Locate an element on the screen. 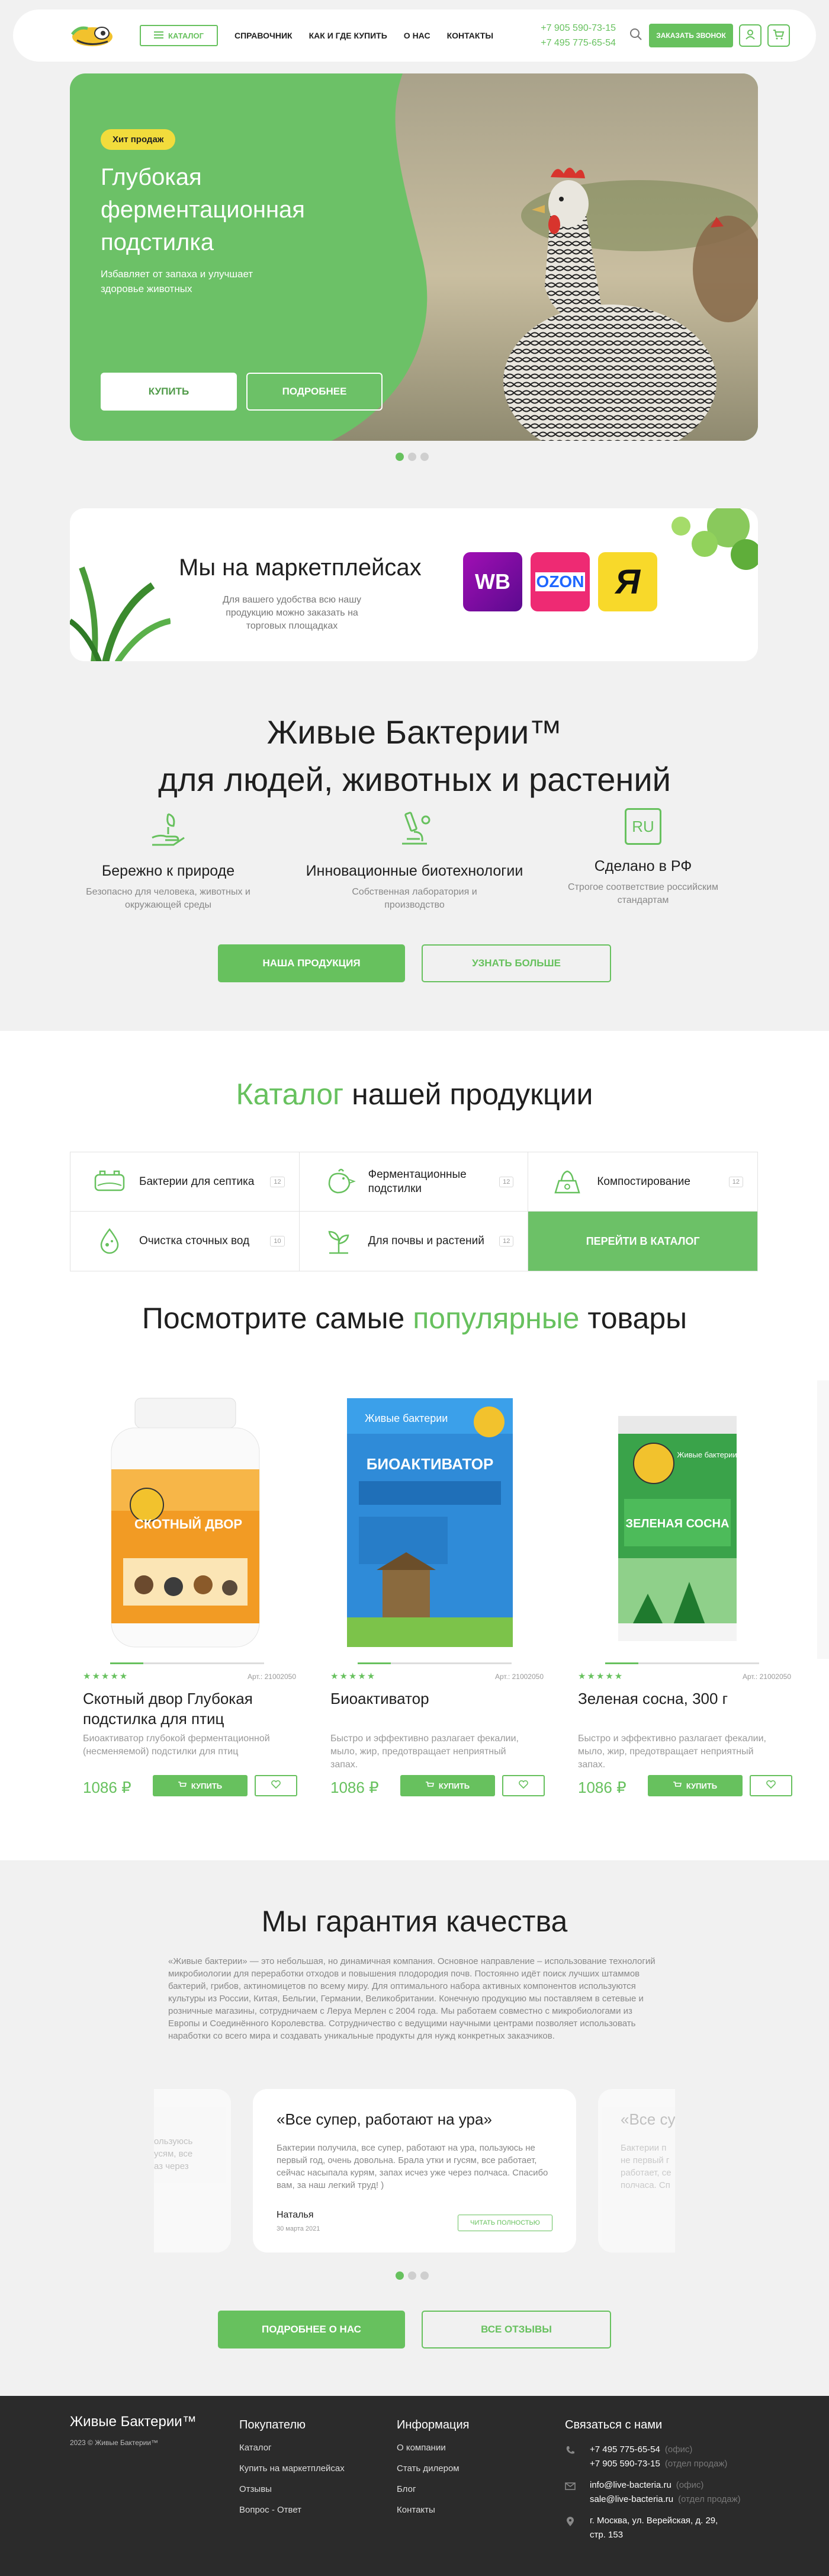  feature-text: Собственная лаборатория и производство is located at coordinates (415, 898).